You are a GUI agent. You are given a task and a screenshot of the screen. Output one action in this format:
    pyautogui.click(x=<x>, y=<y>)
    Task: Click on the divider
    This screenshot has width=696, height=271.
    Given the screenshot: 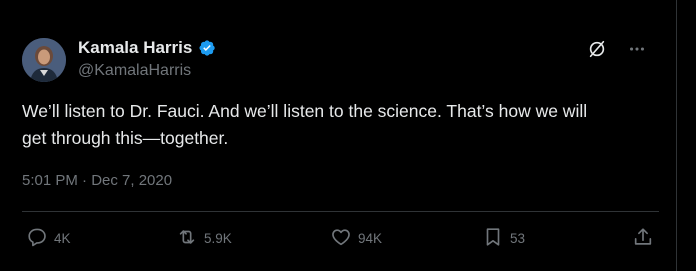 What is the action you would take?
    pyautogui.click(x=340, y=211)
    